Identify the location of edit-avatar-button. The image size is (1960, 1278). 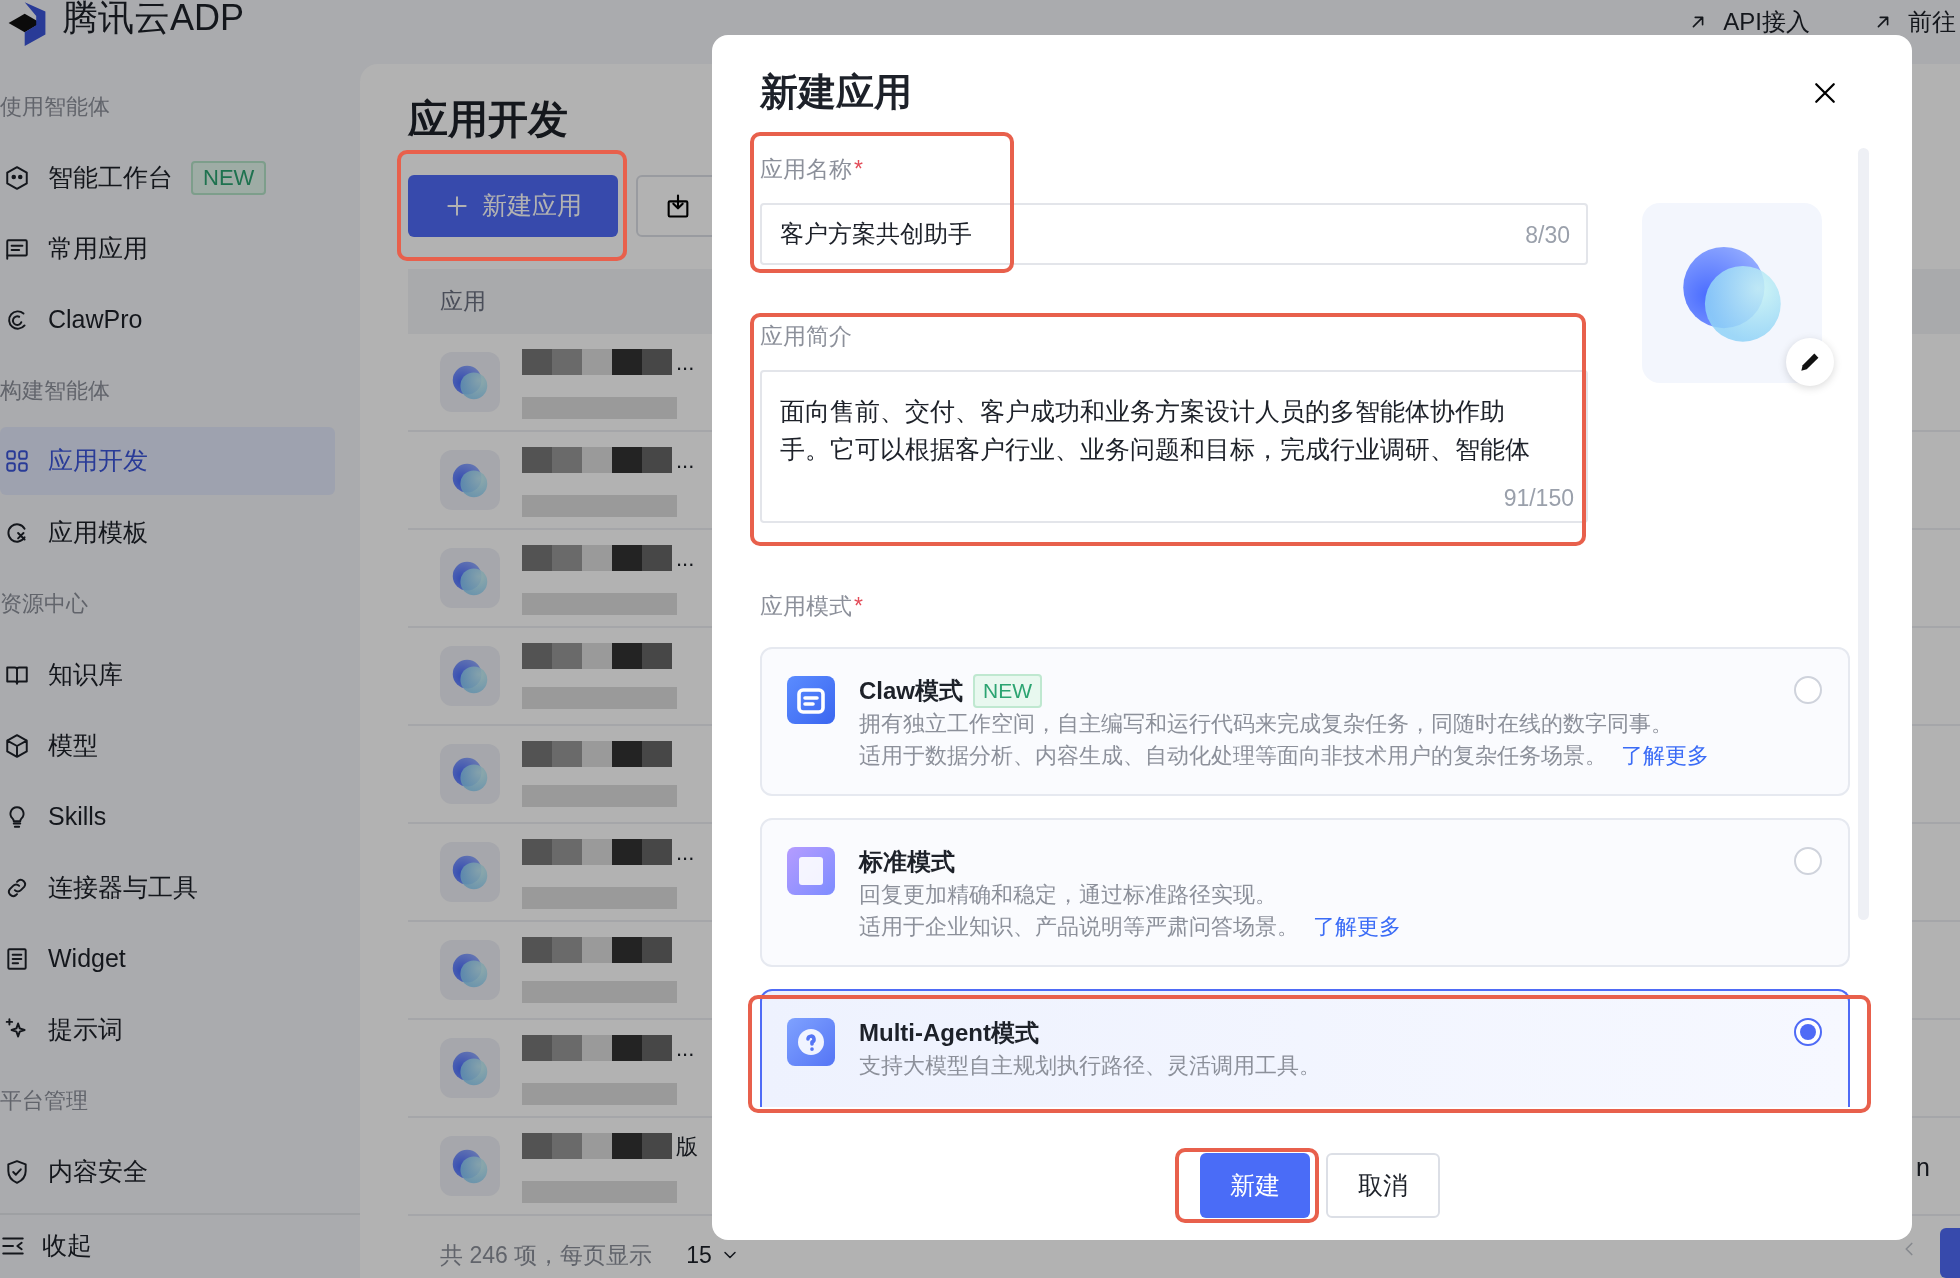
(1810, 362).